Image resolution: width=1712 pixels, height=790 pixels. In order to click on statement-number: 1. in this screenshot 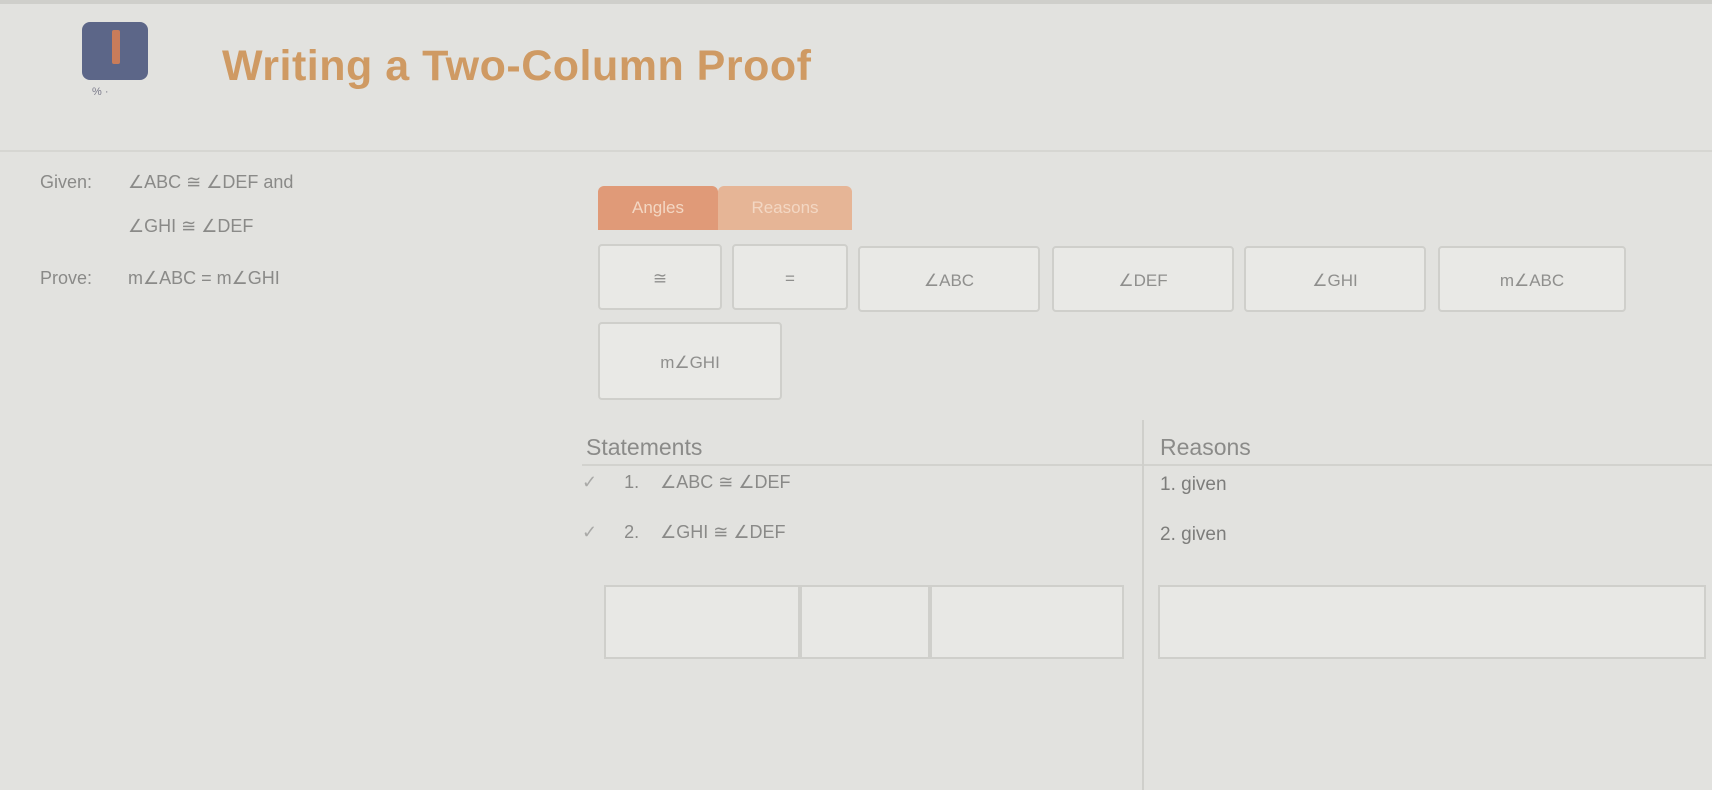, I will do `click(632, 482)`.